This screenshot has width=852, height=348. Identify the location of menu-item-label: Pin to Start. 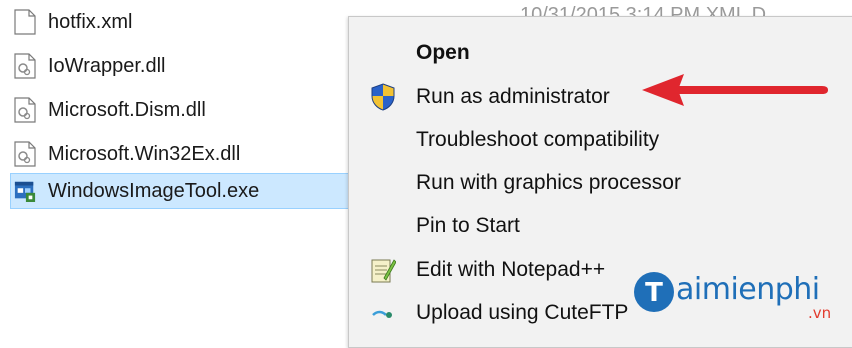
(468, 225).